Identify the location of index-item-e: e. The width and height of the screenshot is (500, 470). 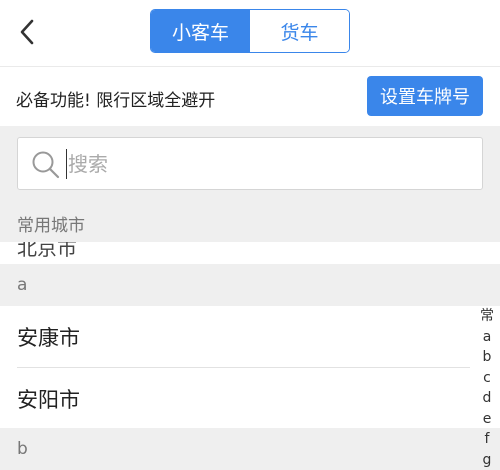
(487, 419).